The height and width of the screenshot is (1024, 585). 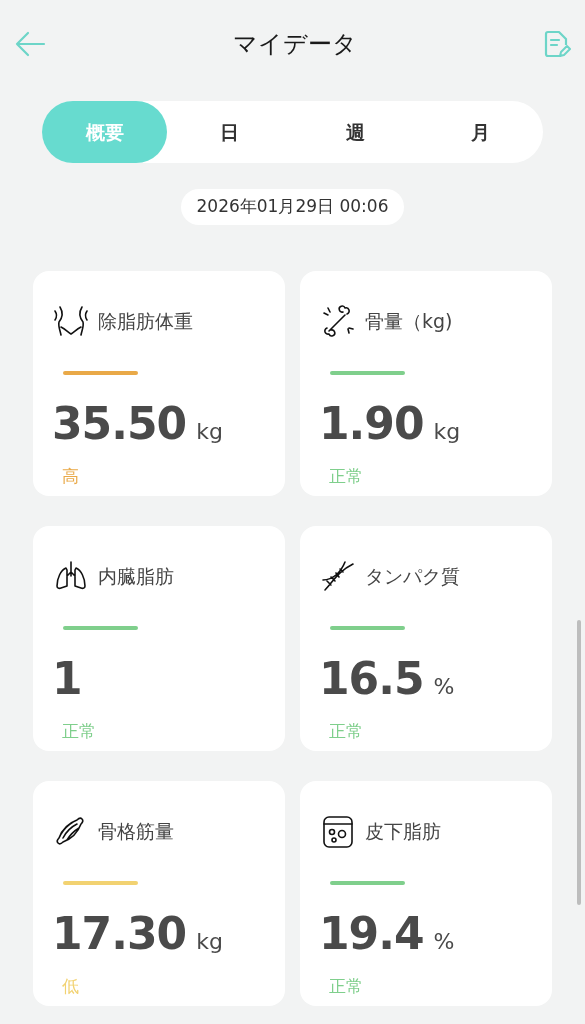 What do you see at coordinates (480, 132) in the screenshot?
I see `tab: 月` at bounding box center [480, 132].